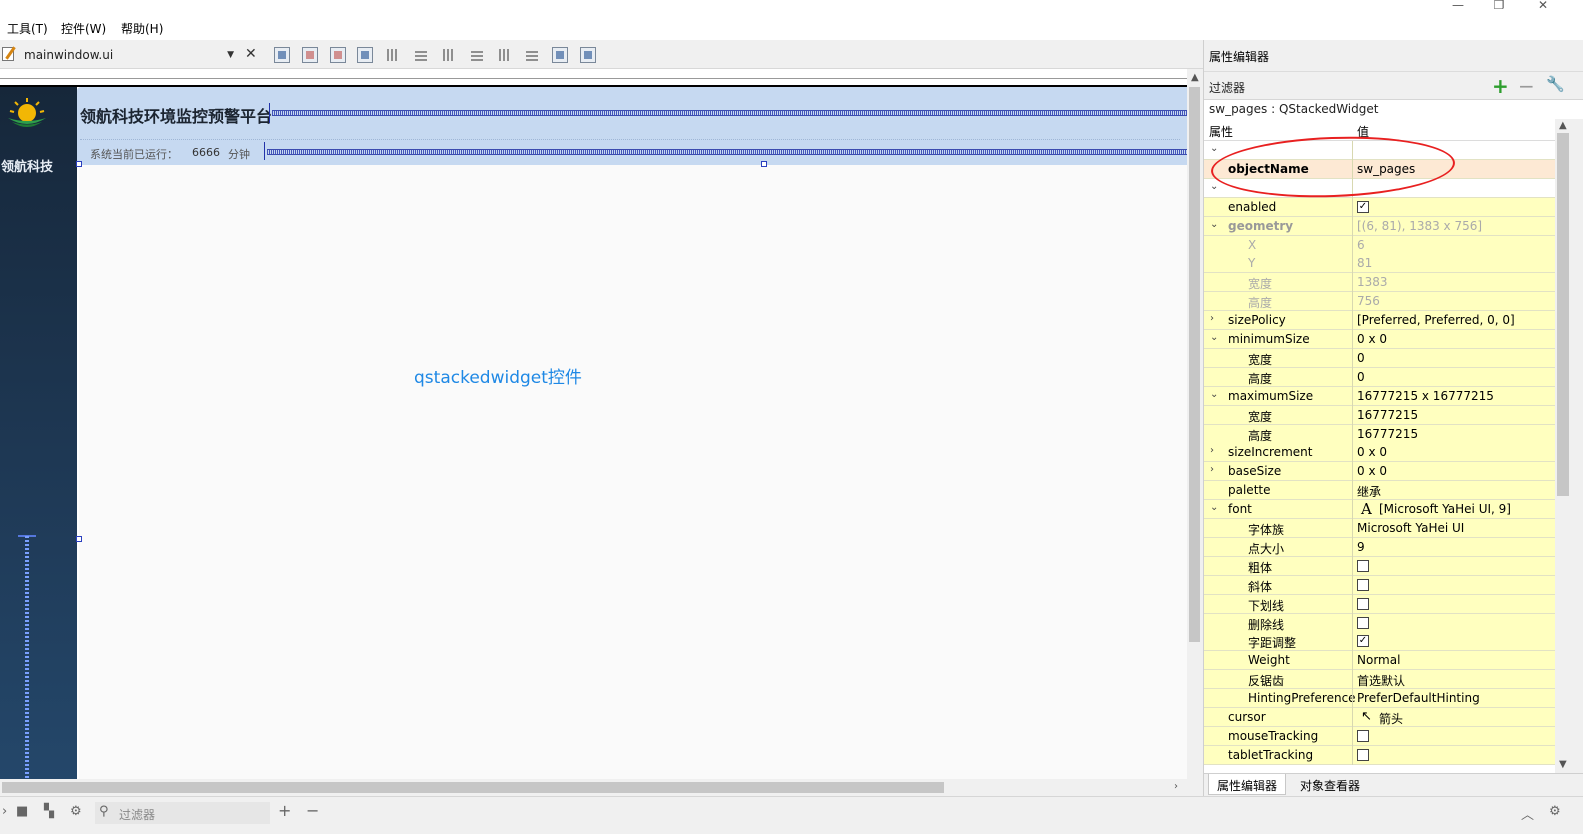  Describe the element at coordinates (1381, 680) in the screenshot. I see `property-value: 首选默认` at that location.